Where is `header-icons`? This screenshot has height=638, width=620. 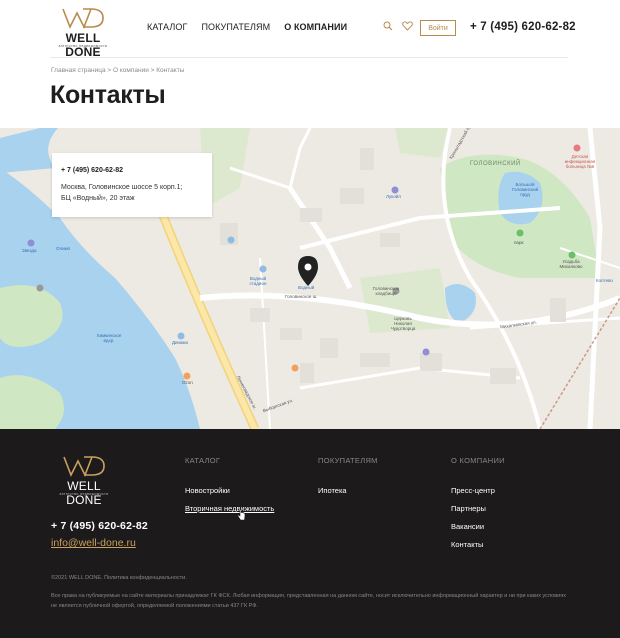
header-icons is located at coordinates (398, 26).